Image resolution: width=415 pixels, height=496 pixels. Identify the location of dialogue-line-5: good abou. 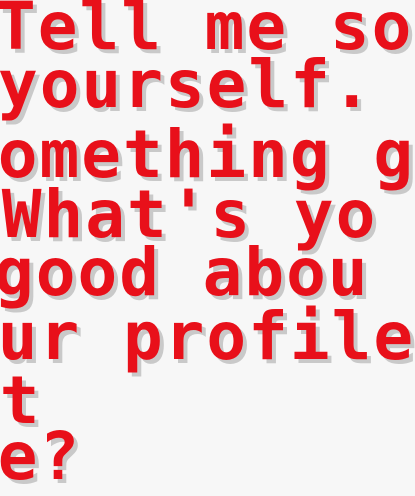
(185, 272).